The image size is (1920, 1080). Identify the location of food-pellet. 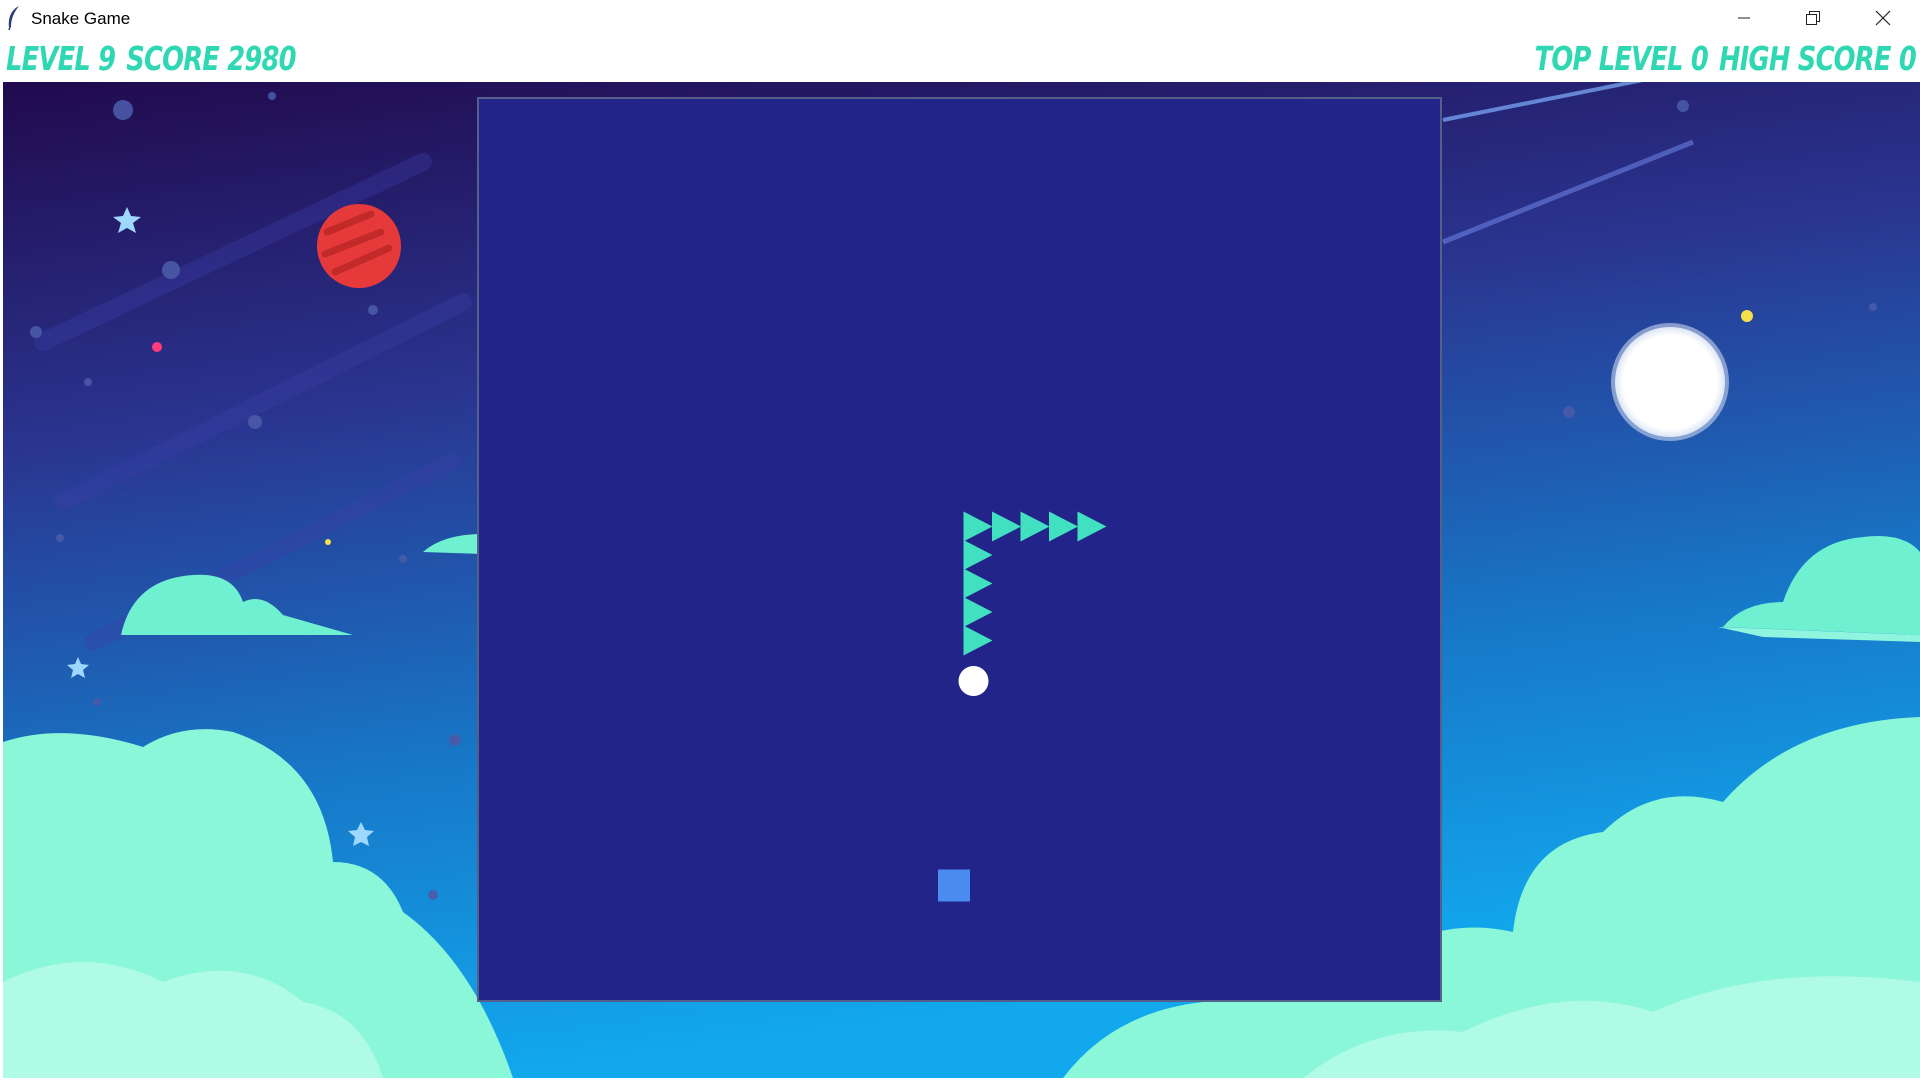
(954, 885).